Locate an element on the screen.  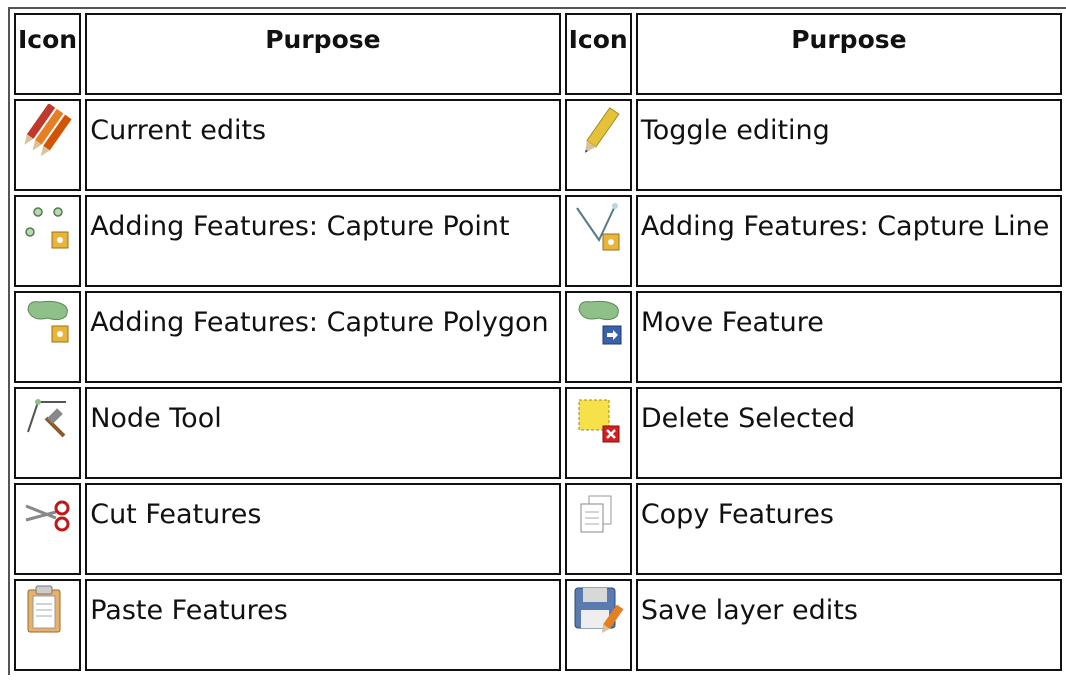
purpose-cell: Delete Selected is located at coordinates (848, 433).